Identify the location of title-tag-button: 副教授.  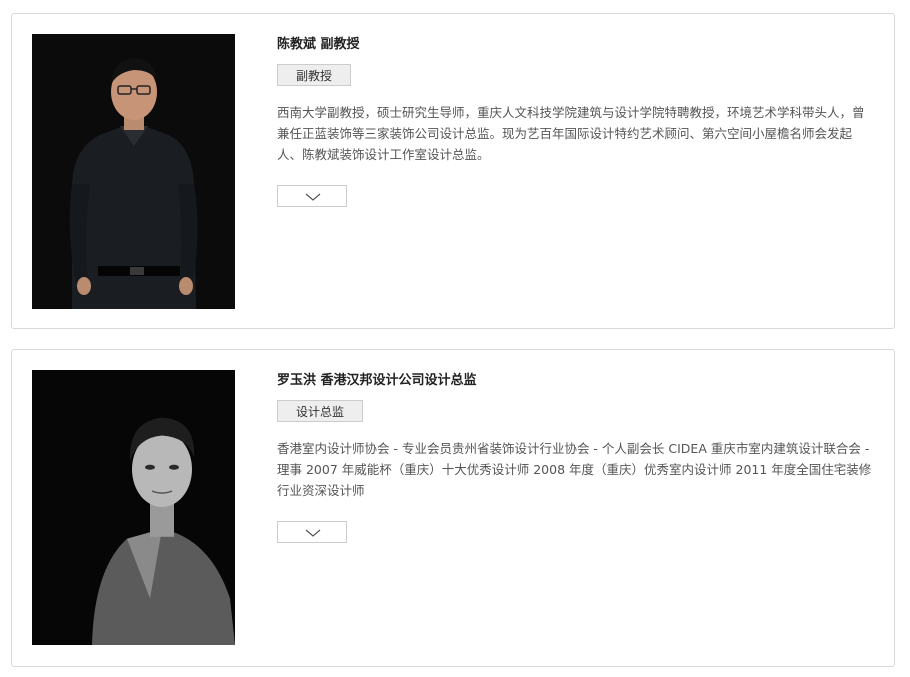
(314, 75).